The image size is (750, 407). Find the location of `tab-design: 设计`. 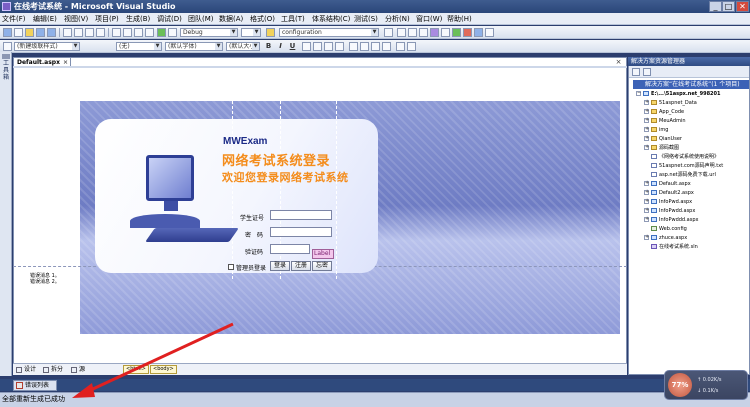

tab-design: 设计 is located at coordinates (26, 369).